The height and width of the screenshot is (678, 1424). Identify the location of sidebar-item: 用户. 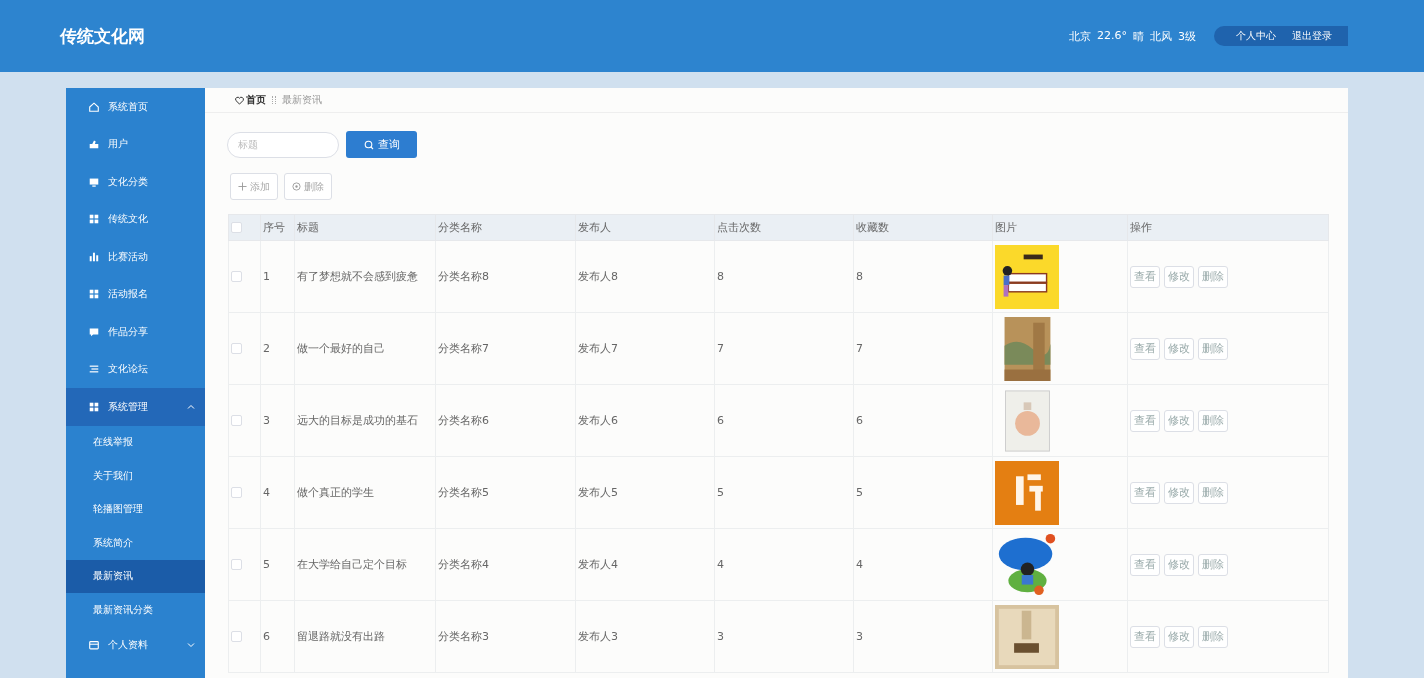
(135, 144).